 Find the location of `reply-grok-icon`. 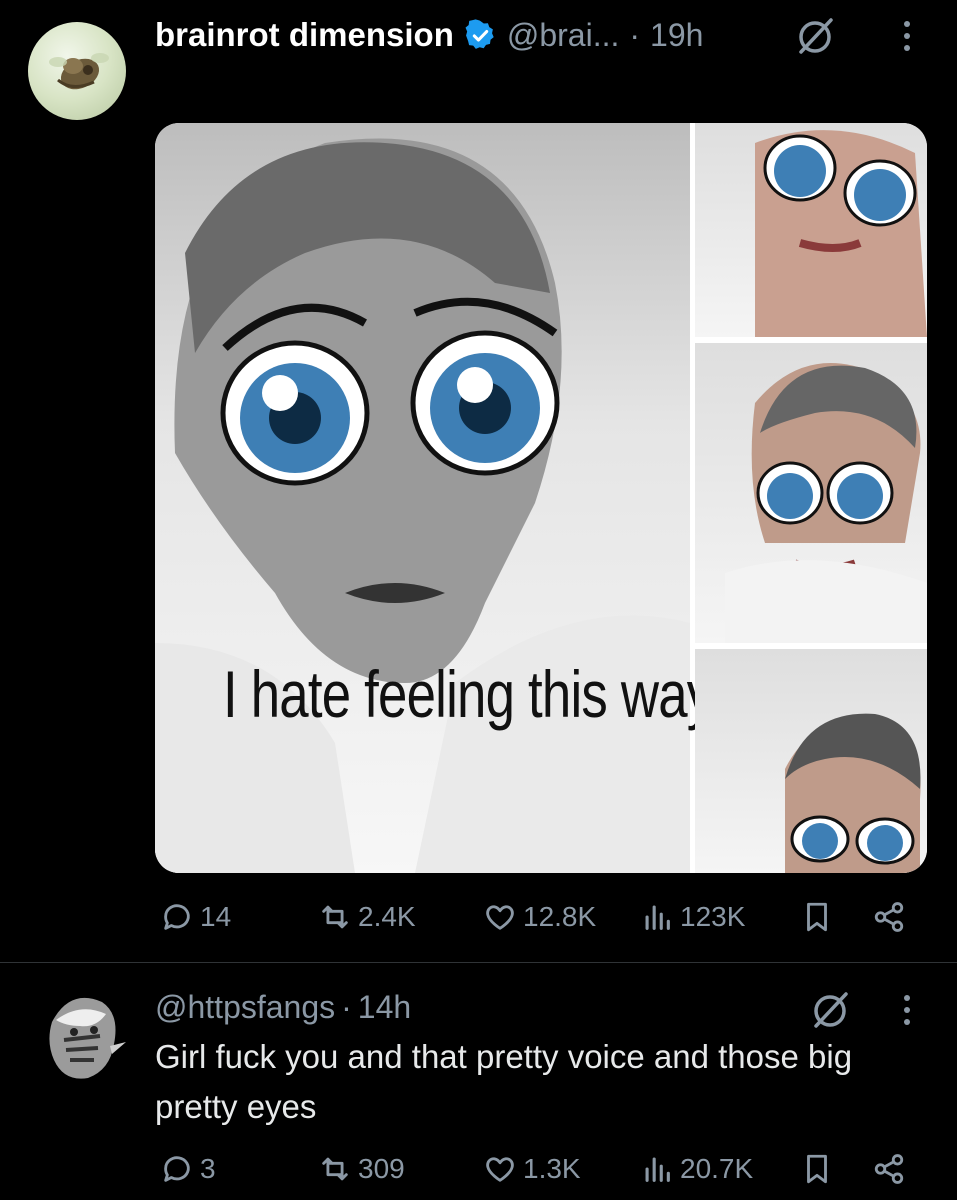

reply-grok-icon is located at coordinates (830, 1010).